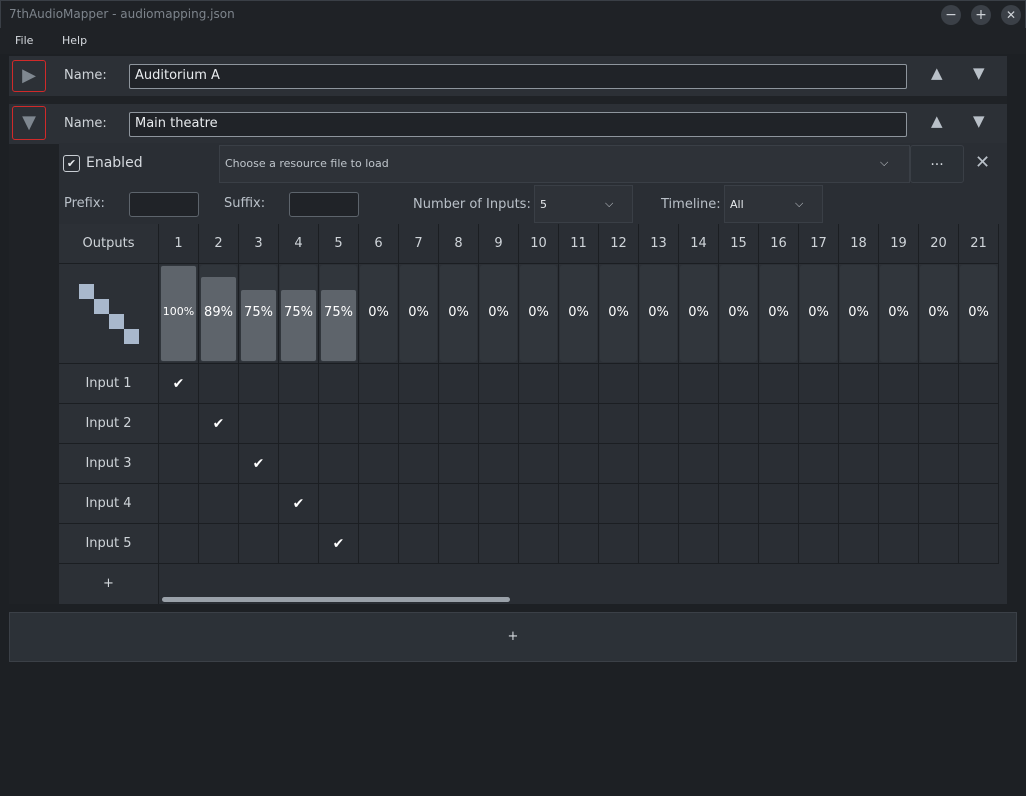 Image resolution: width=1026 pixels, height=796 pixels. What do you see at coordinates (951, 15) in the screenshot?
I see `minimize-button: −` at bounding box center [951, 15].